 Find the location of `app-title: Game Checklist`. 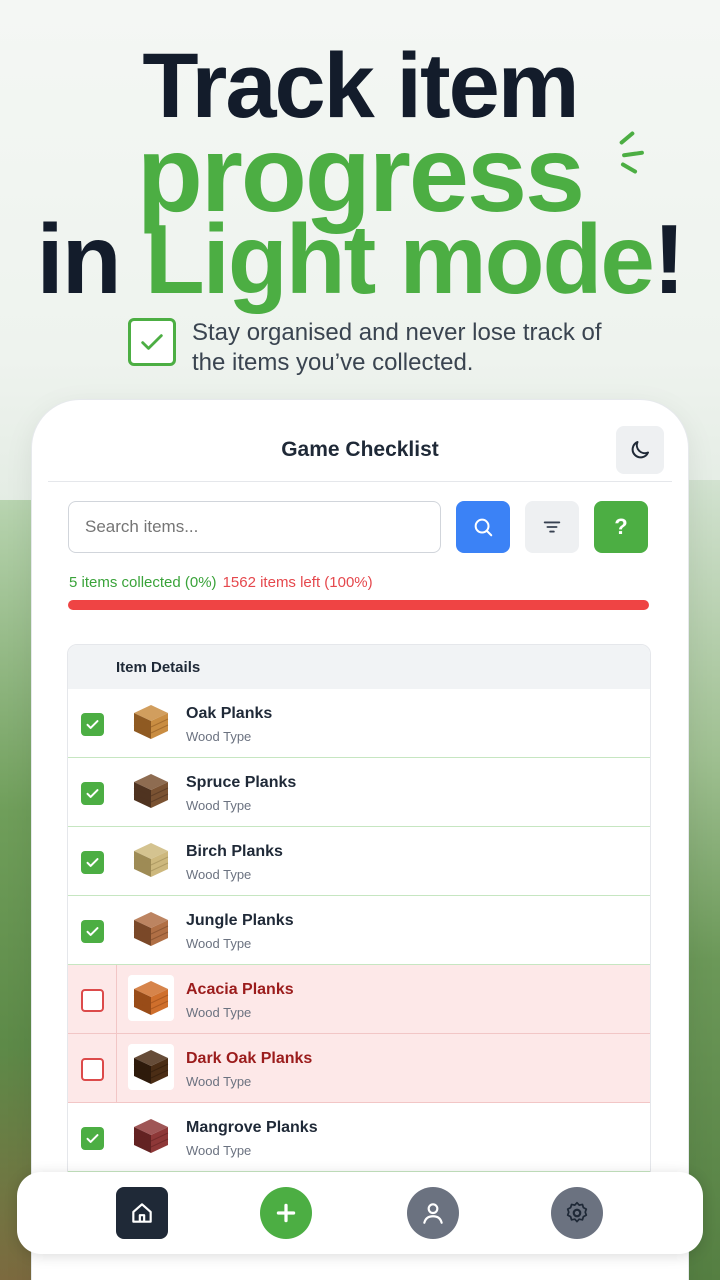

app-title: Game Checklist is located at coordinates (360, 449).